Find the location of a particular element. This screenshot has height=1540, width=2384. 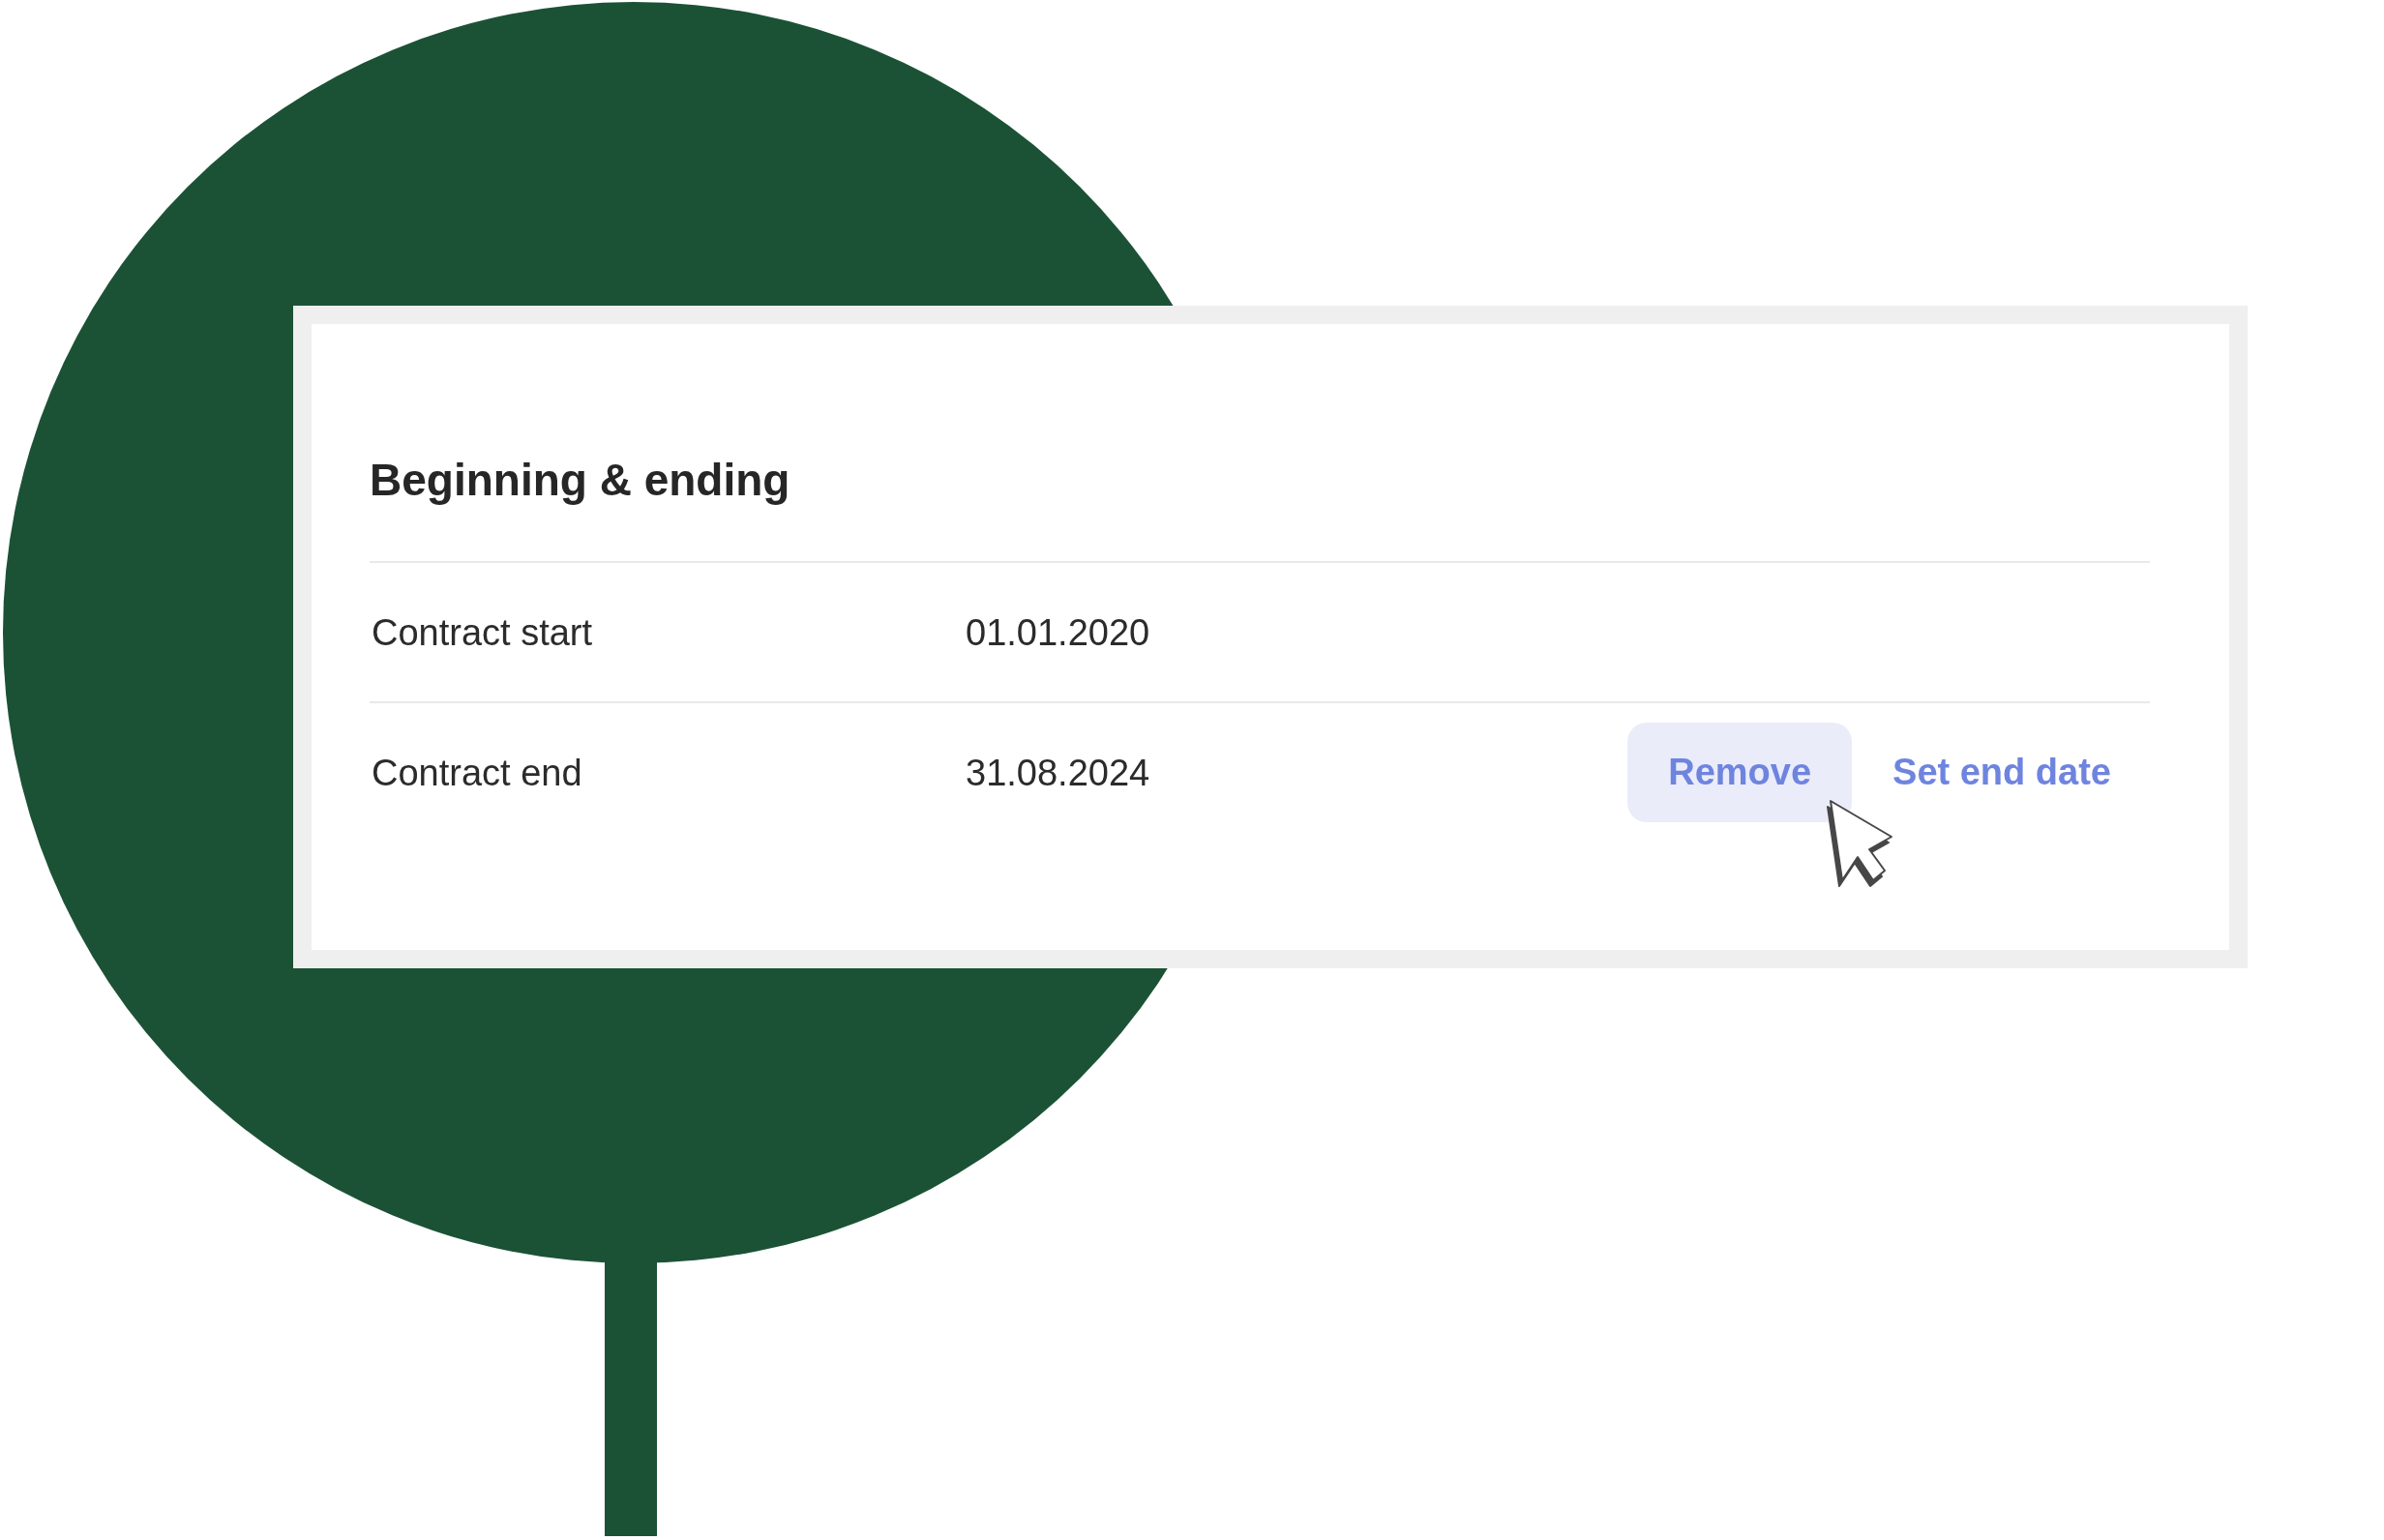

remove-button: Remove is located at coordinates (1740, 772).